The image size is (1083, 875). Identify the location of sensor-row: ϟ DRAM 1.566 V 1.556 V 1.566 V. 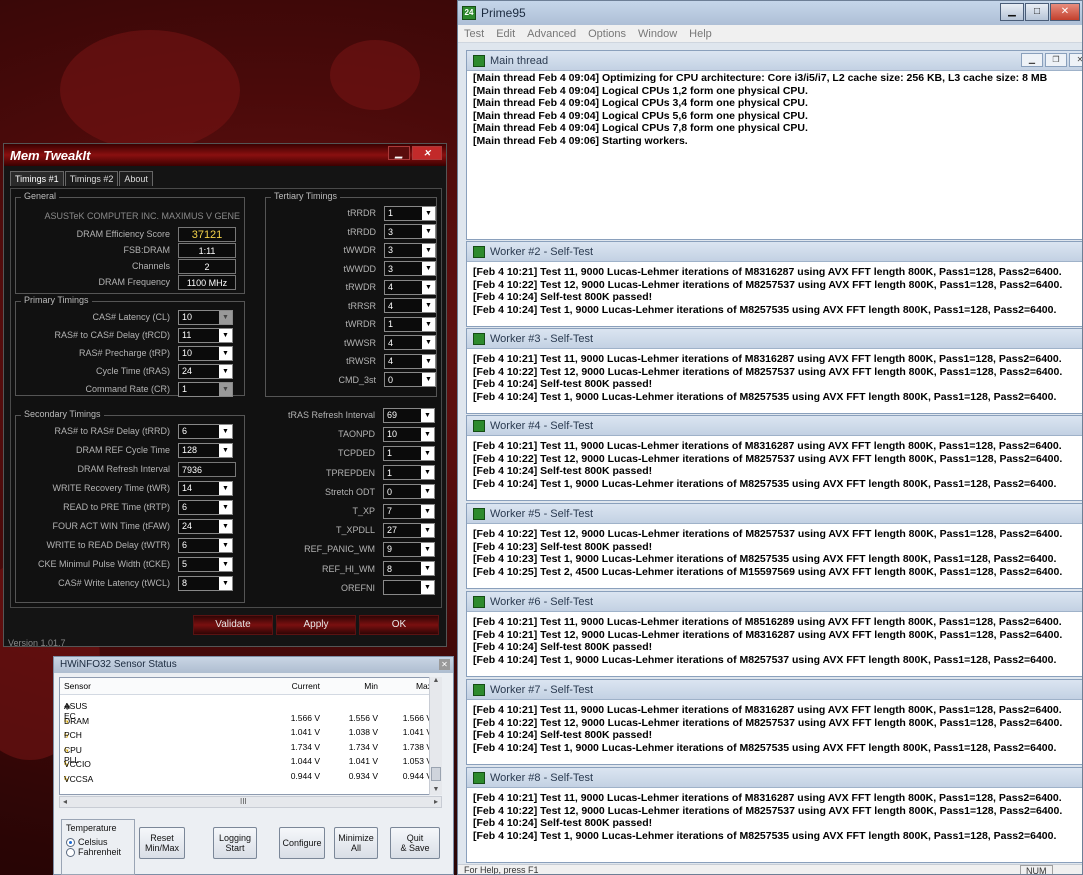
(250, 718).